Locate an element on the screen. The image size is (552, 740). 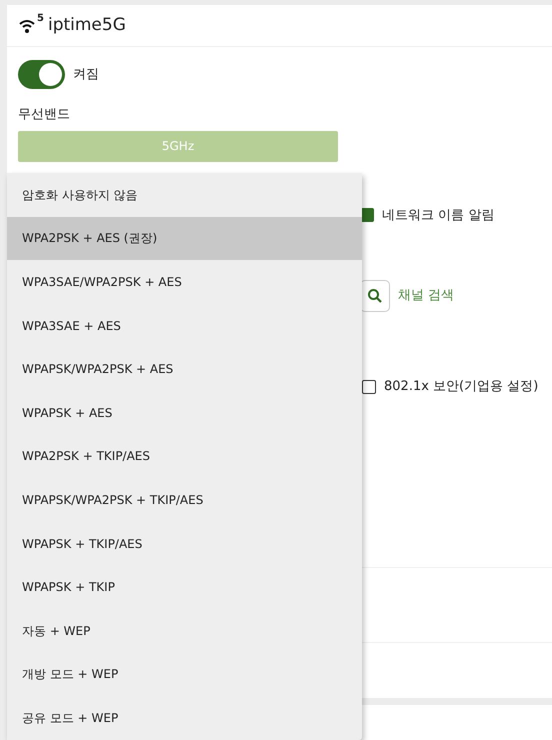
search-button is located at coordinates (375, 296).